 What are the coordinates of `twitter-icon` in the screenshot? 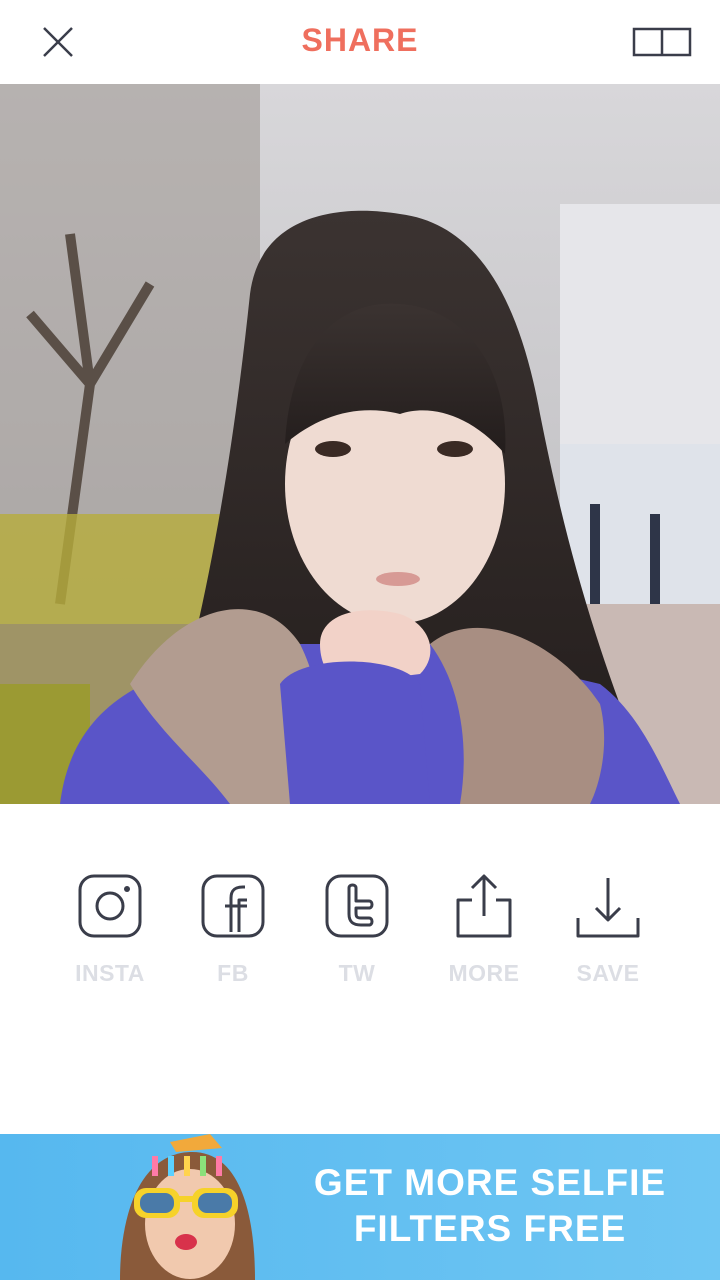 It's located at (357, 906).